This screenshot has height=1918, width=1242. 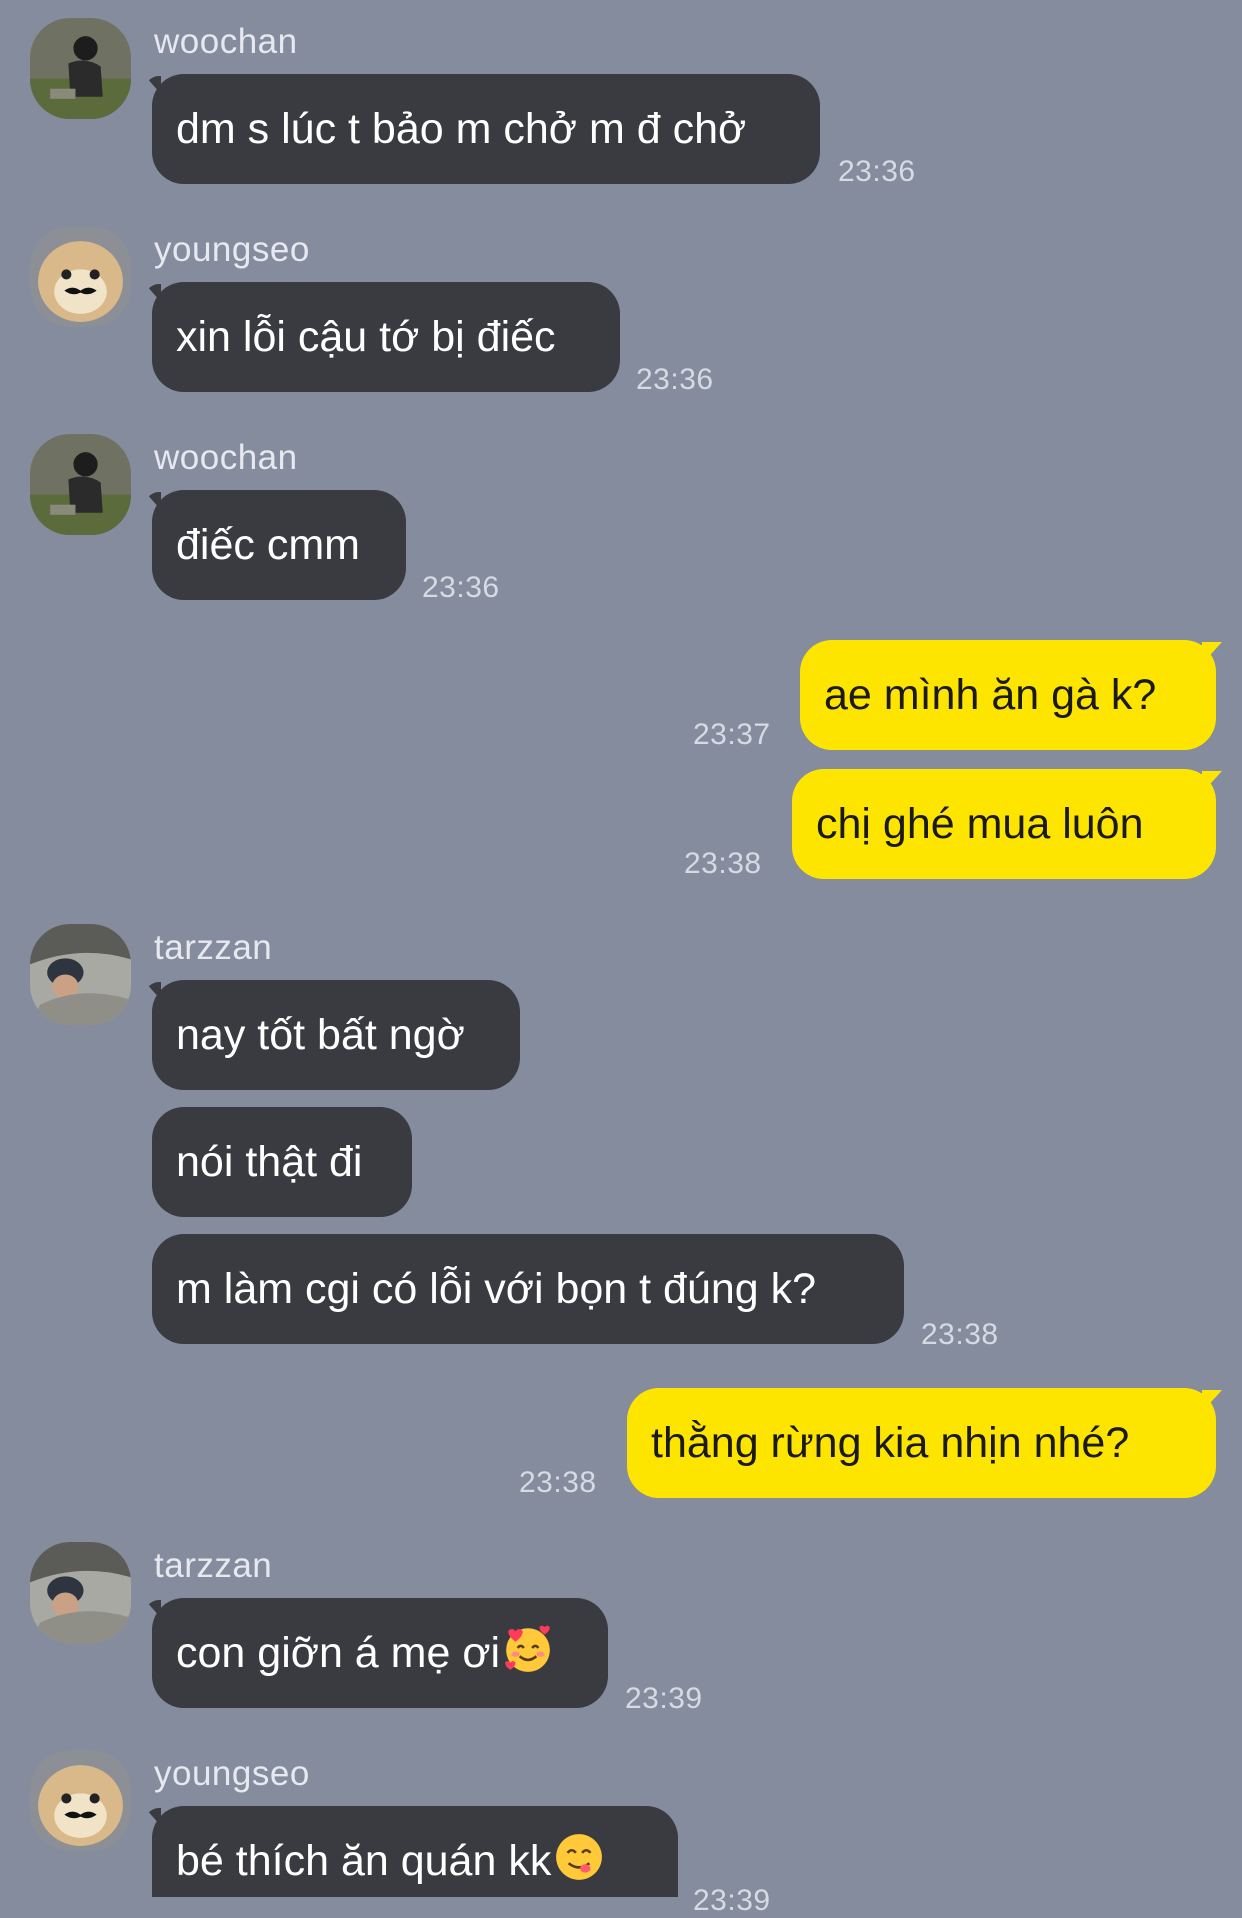 What do you see at coordinates (527, 1648) in the screenshot?
I see `smiling-face-with-hearts-icon` at bounding box center [527, 1648].